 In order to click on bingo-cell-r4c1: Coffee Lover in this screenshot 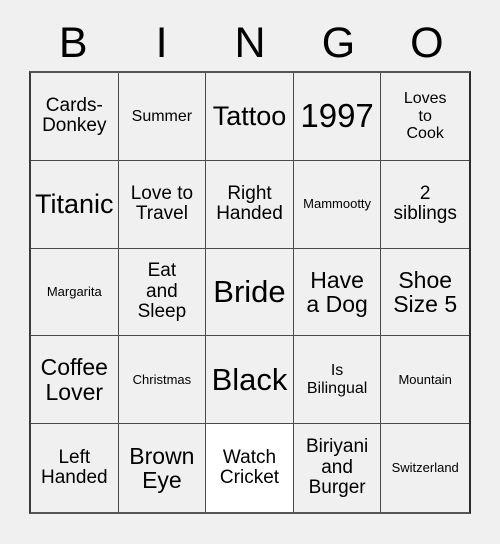, I will do `click(75, 380)`.